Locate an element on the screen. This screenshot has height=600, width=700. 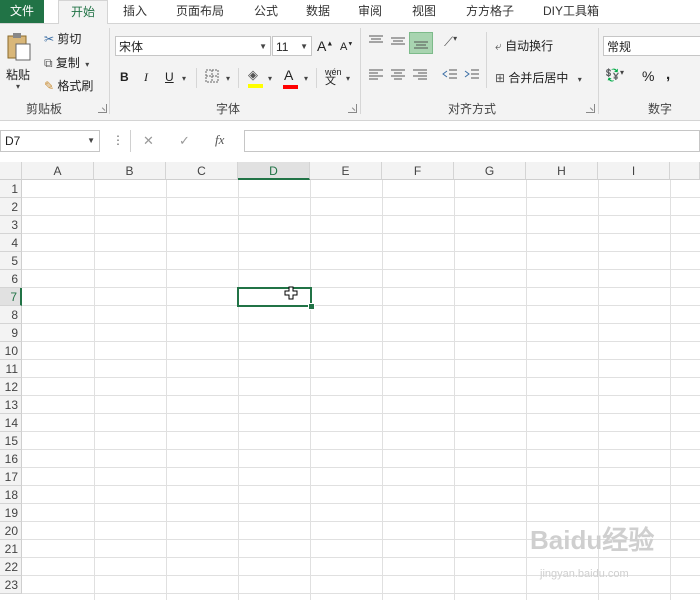
fill-color-button: ◈ is located at coordinates (255, 77).